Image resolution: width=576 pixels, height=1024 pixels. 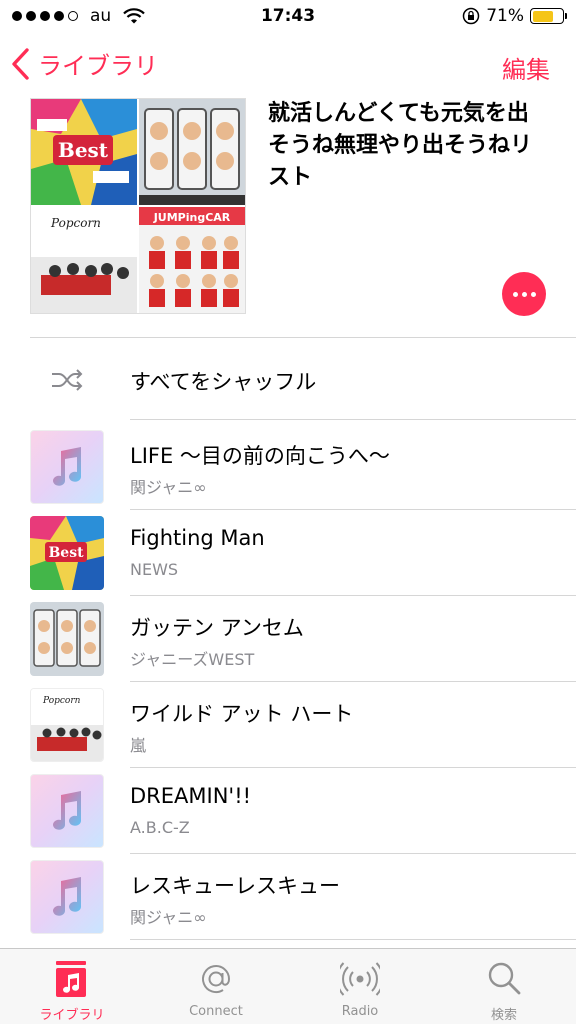 I want to click on tab-bar: ライブラリ Connect Radio 検索, so click(x=288, y=986).